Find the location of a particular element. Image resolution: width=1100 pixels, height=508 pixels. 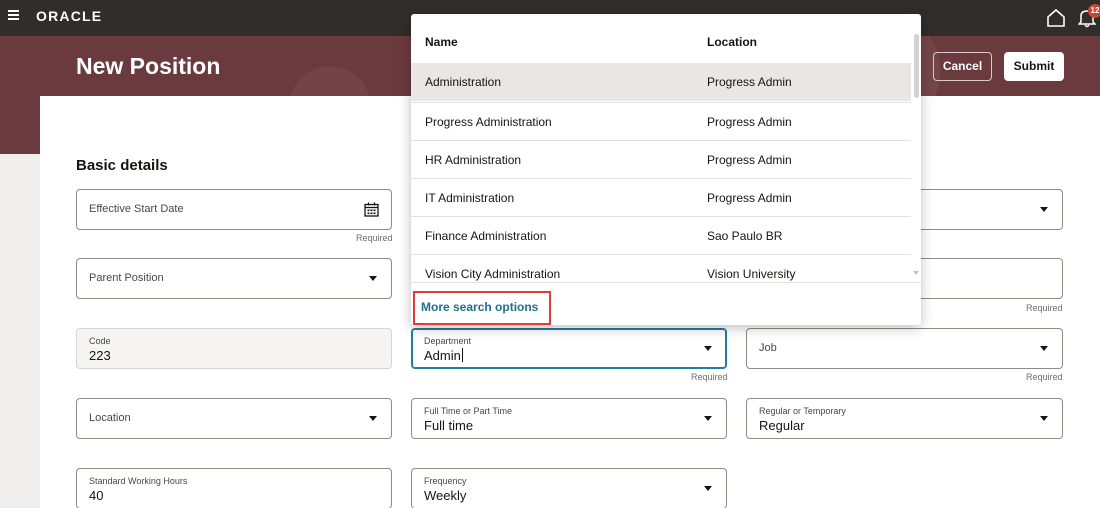

dropdown-header: Name Location is located at coordinates (666, 38).